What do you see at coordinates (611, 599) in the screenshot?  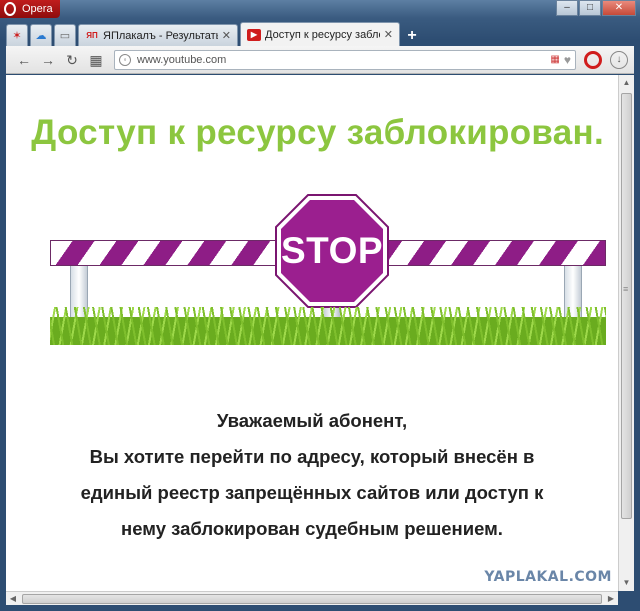 I see `scroll-right-icon: ▶` at bounding box center [611, 599].